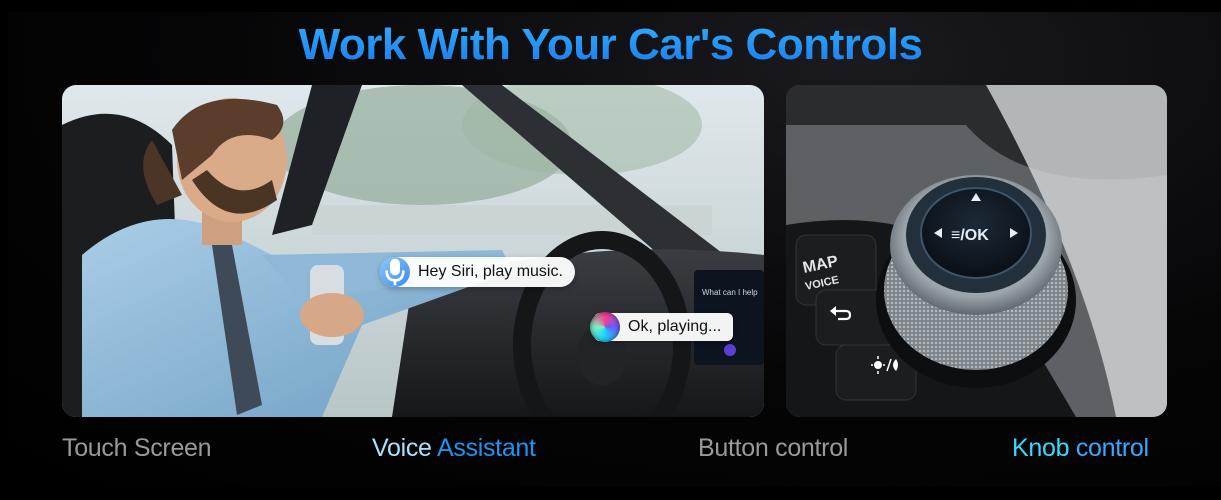 Image resolution: width=1221 pixels, height=500 pixels. I want to click on siri-icon, so click(605, 327).